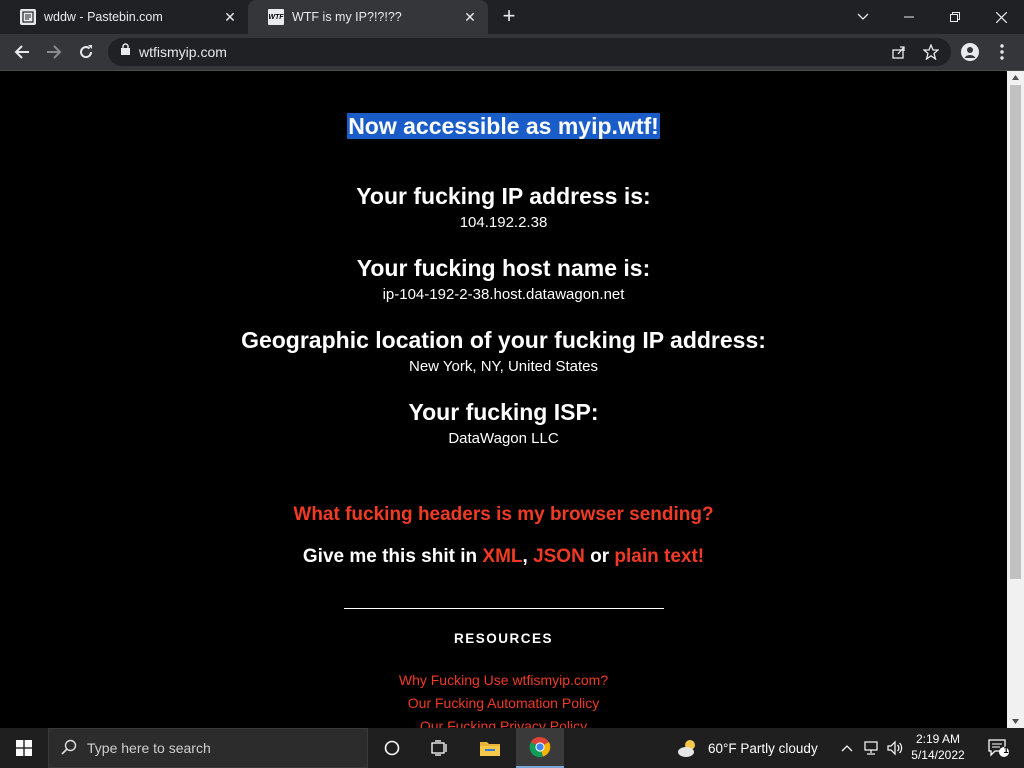 Image resolution: width=1024 pixels, height=768 pixels. I want to click on tab-title: WTF is my IP?!?!??, so click(347, 17).